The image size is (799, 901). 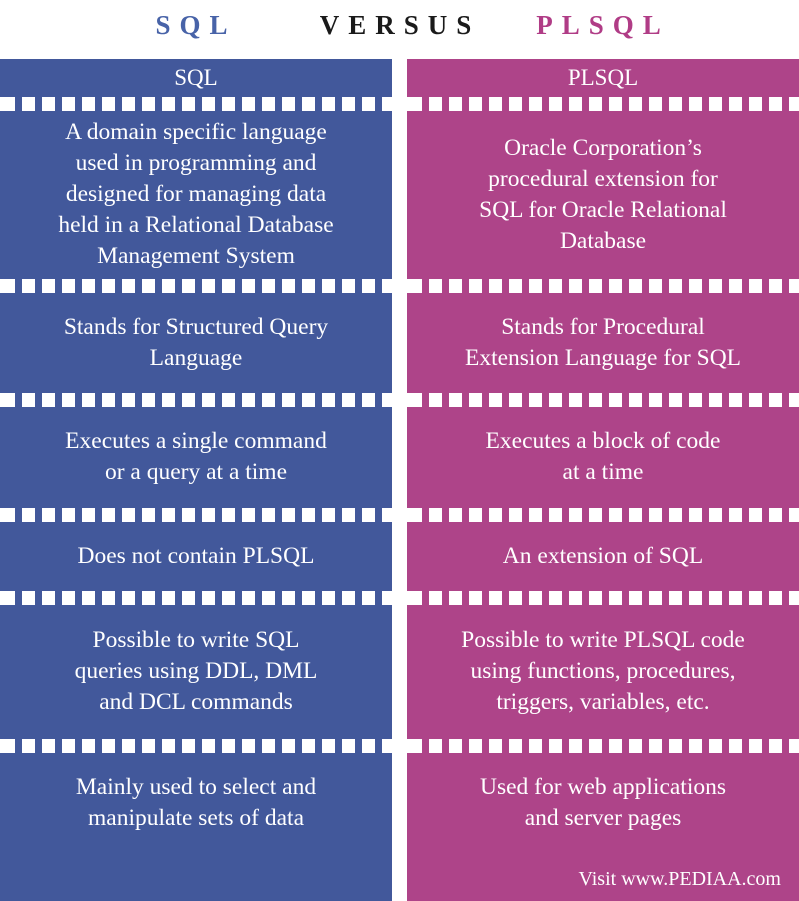 I want to click on row-text-line: designed for managing data, so click(x=196, y=194).